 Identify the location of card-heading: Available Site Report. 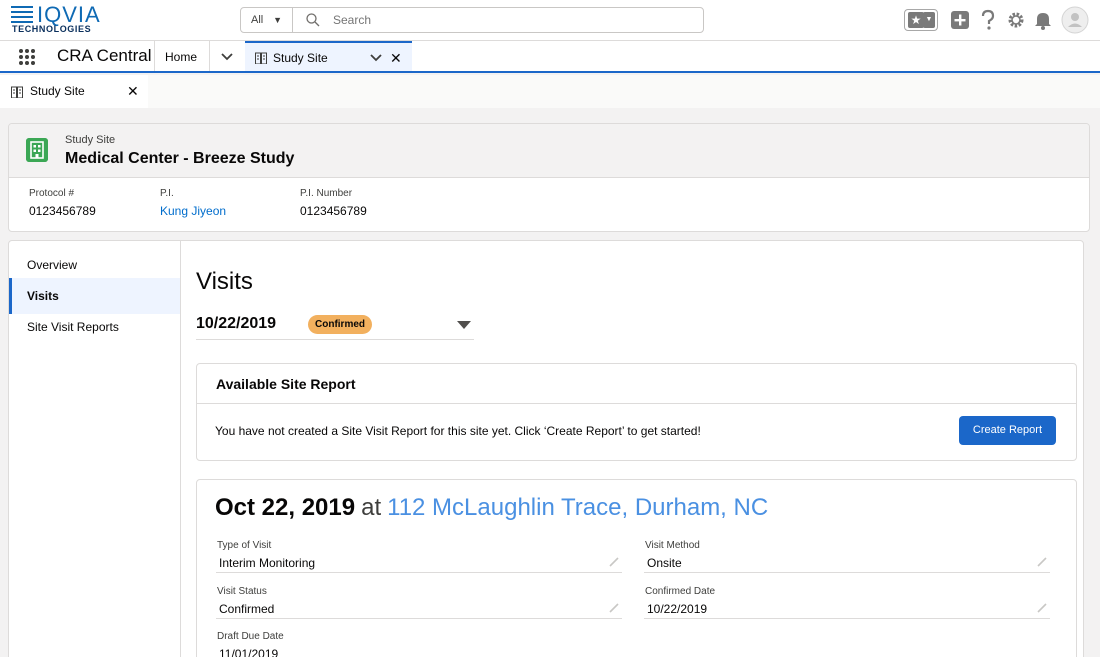
(636, 384).